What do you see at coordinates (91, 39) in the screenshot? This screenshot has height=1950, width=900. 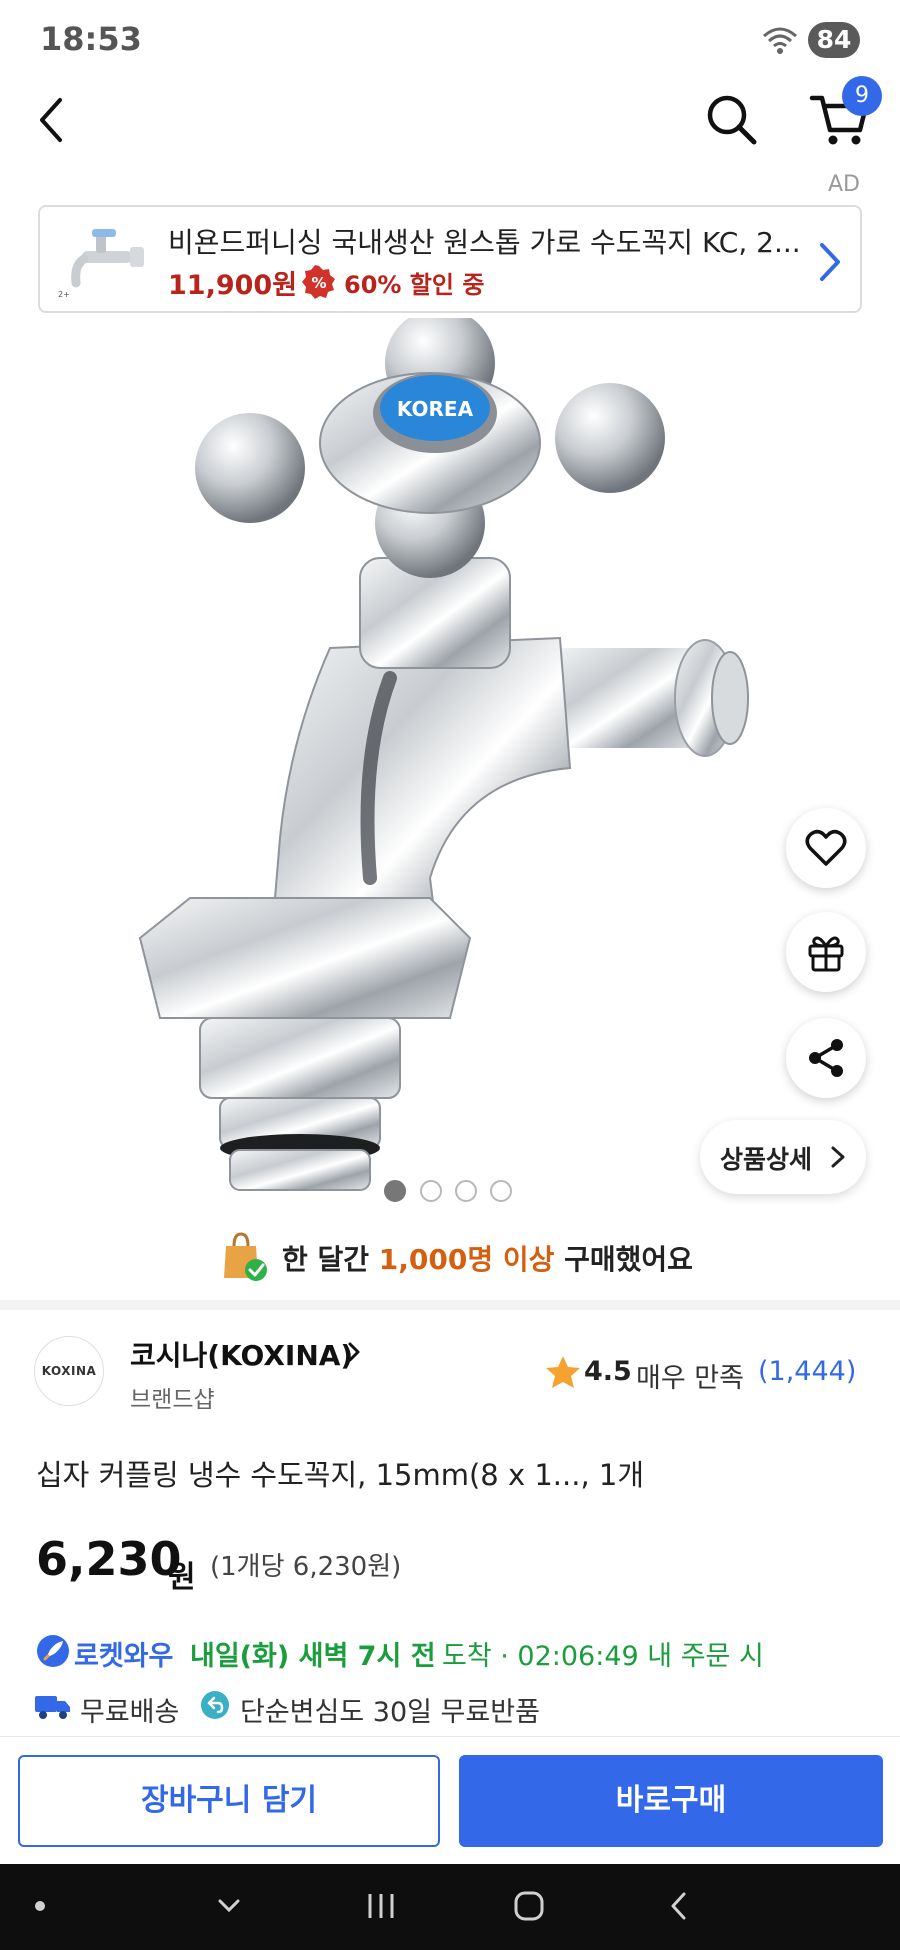 I see `status-time: 18:53` at bounding box center [91, 39].